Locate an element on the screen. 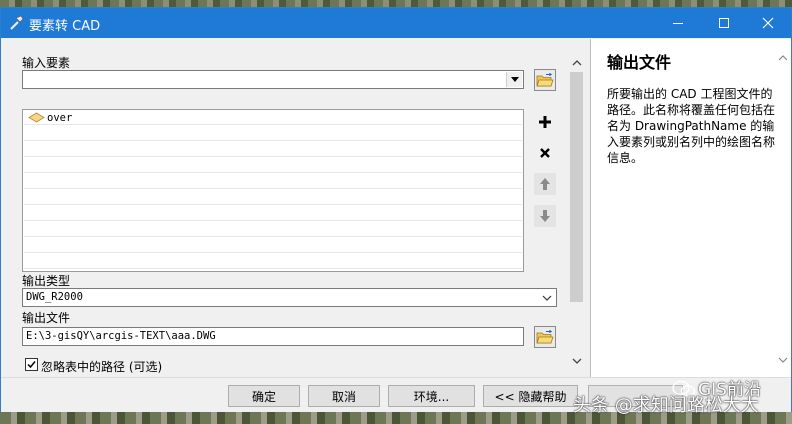 This screenshot has height=424, width=792. output-type-value: DWG_R2000 is located at coordinates (54, 297).